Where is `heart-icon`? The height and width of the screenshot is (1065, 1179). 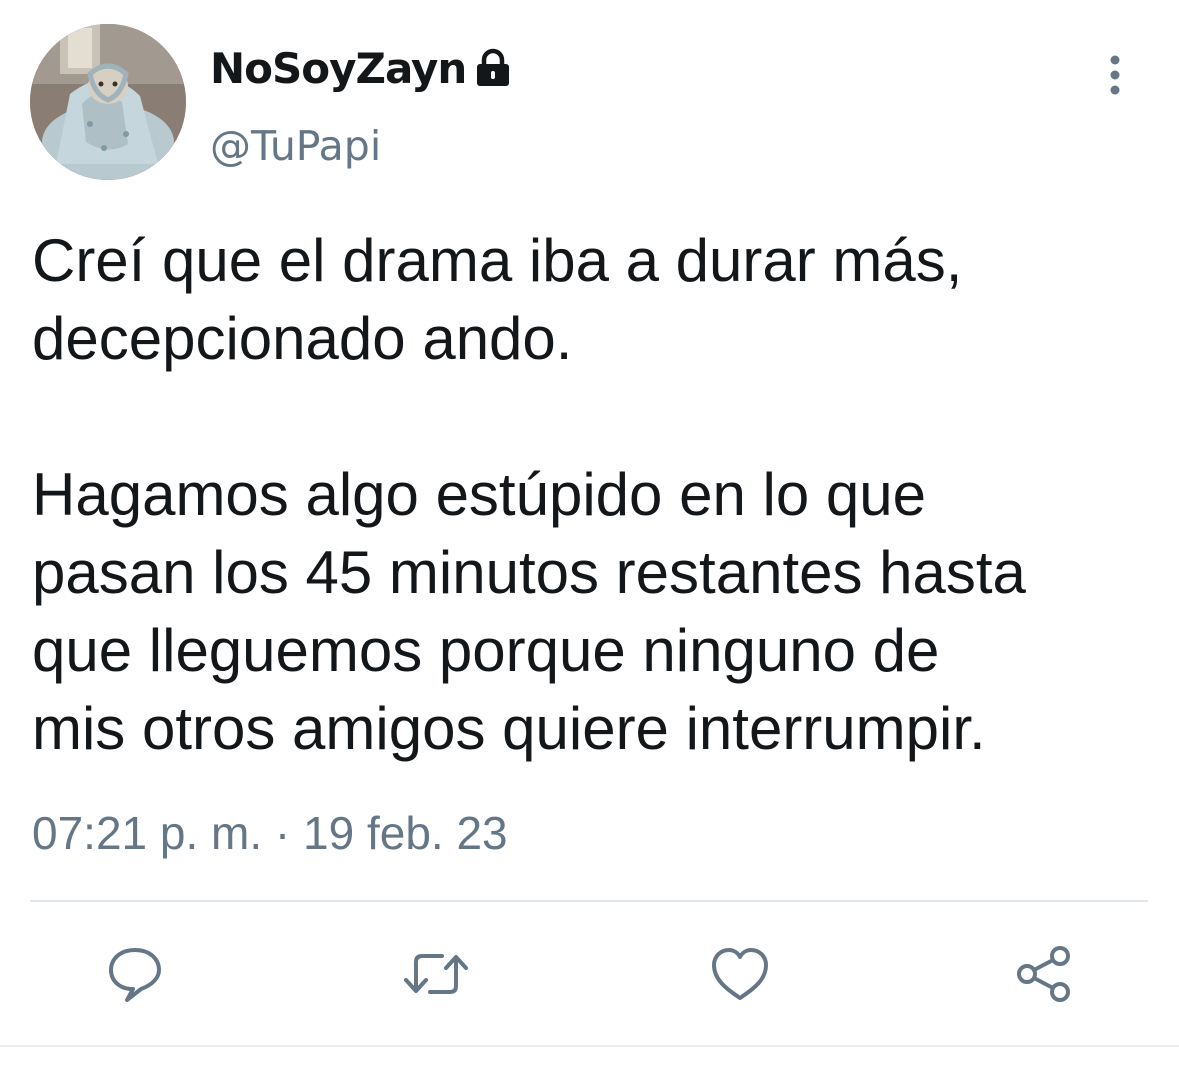 heart-icon is located at coordinates (740, 974).